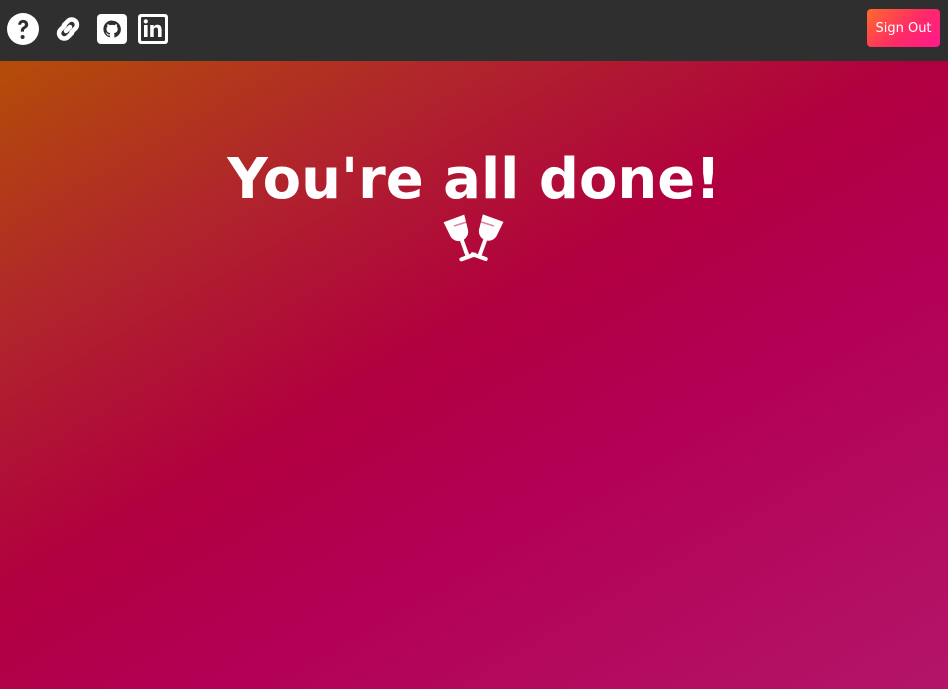 The height and width of the screenshot is (689, 948). What do you see at coordinates (474, 241) in the screenshot?
I see `glasses-cheers-icon` at bounding box center [474, 241].